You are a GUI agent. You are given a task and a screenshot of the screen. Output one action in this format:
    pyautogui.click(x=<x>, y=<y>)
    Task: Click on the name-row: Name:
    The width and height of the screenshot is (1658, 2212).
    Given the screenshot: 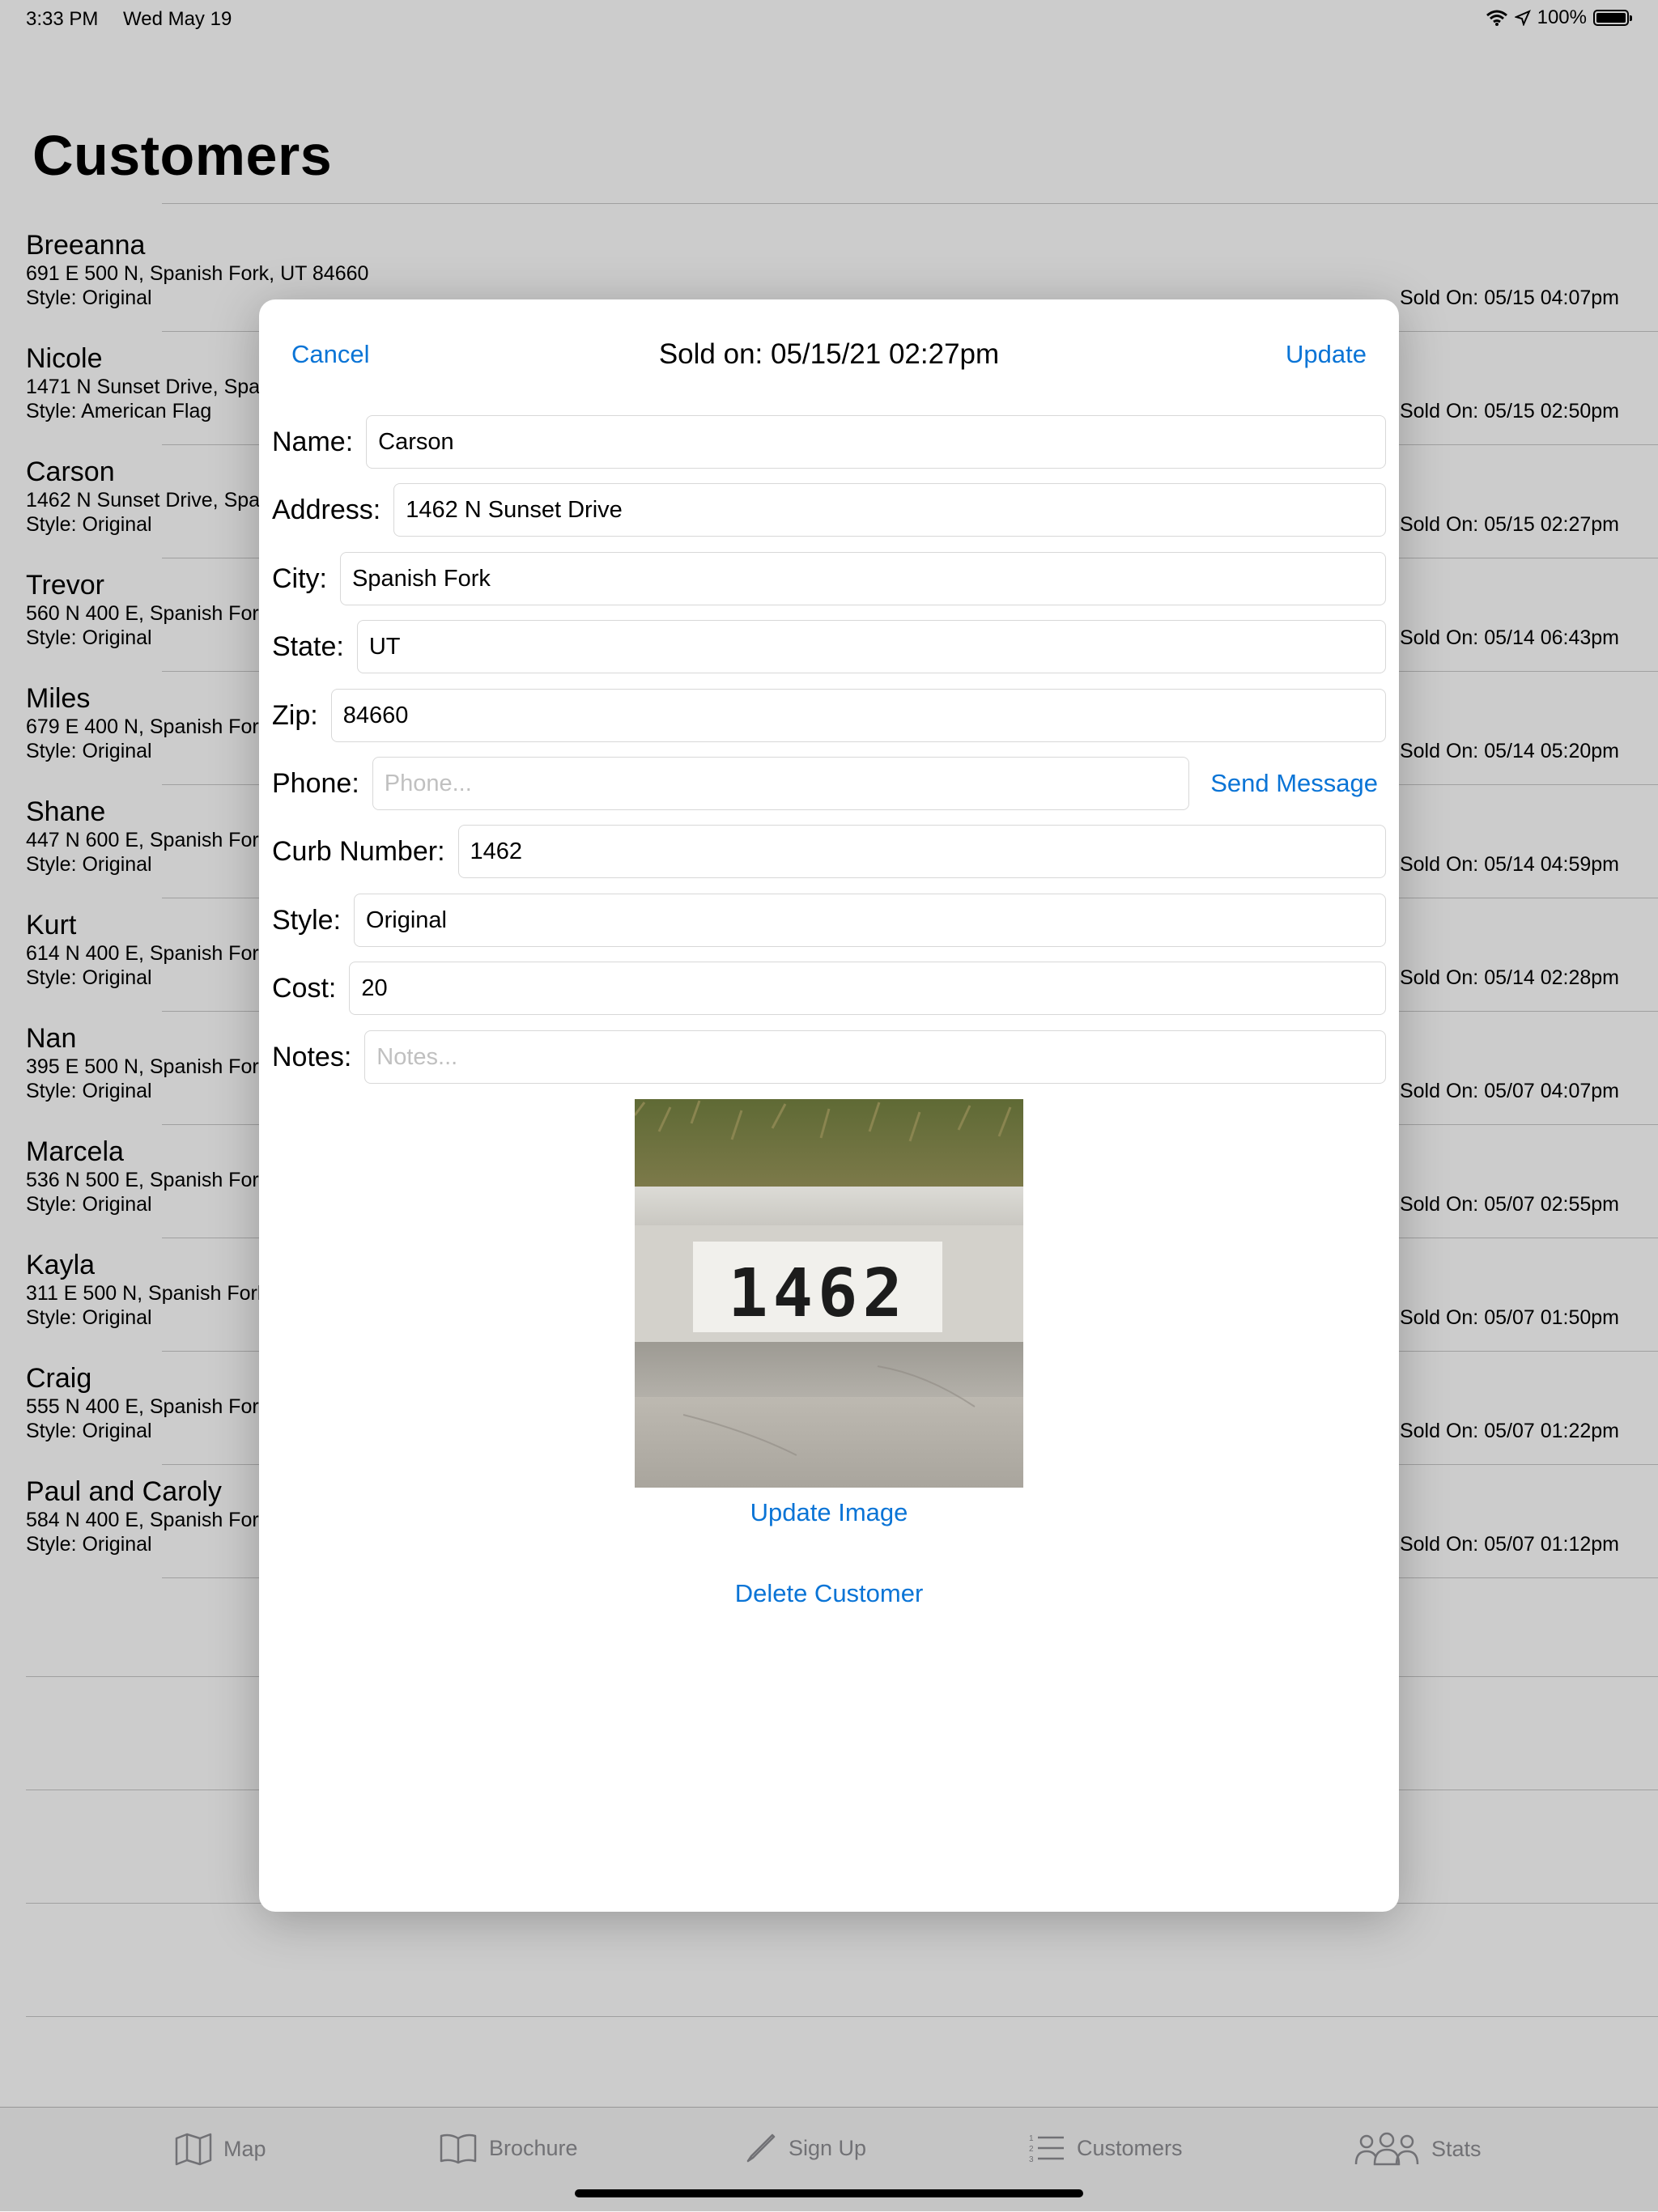 What is the action you would take?
    pyautogui.click(x=829, y=441)
    